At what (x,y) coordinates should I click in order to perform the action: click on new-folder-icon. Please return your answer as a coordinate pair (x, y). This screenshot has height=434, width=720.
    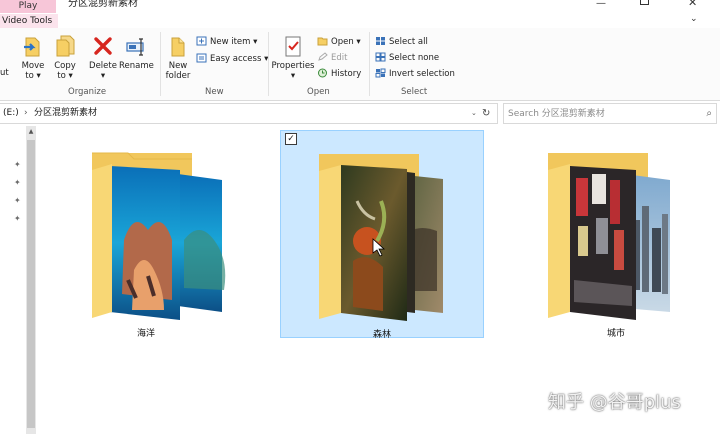
    Looking at the image, I should click on (178, 47).